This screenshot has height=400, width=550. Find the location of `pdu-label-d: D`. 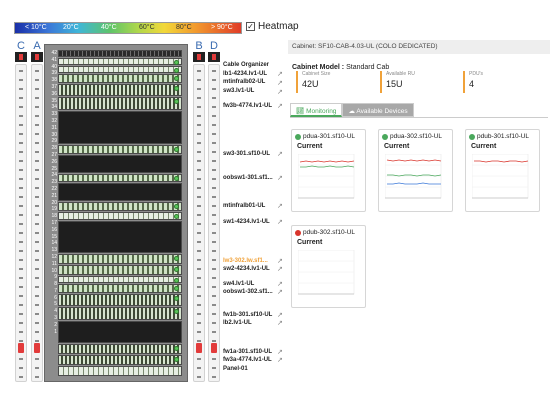

pdu-label-d: D is located at coordinates (214, 46).